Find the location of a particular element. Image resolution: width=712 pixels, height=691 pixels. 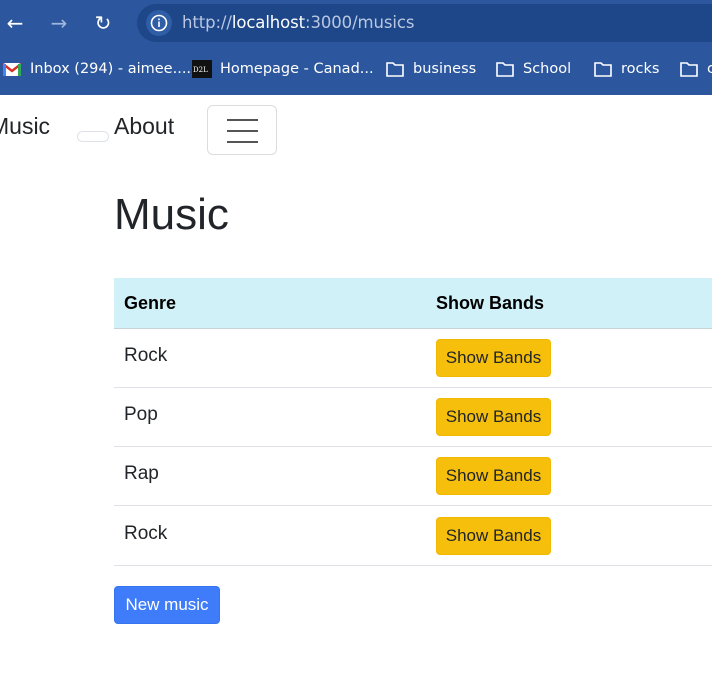

bookmark-c: c is located at coordinates (695, 69).